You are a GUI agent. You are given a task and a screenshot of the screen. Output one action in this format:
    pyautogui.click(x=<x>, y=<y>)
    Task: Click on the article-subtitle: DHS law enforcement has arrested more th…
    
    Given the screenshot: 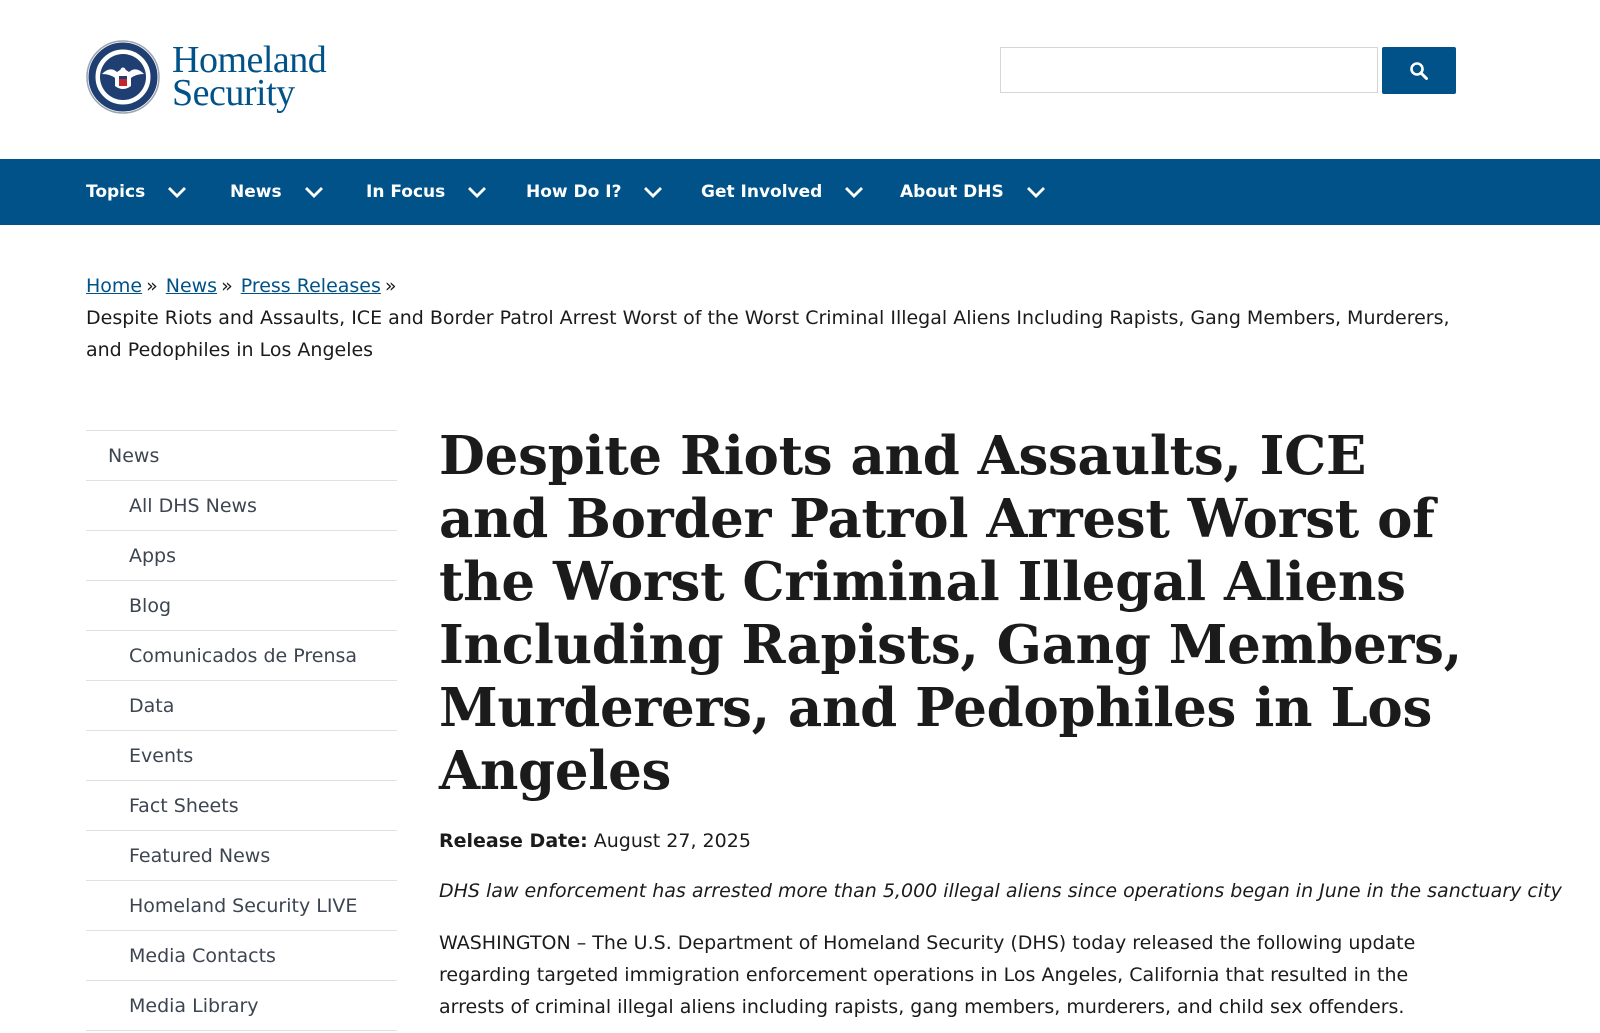 What is the action you would take?
    pyautogui.click(x=1000, y=891)
    